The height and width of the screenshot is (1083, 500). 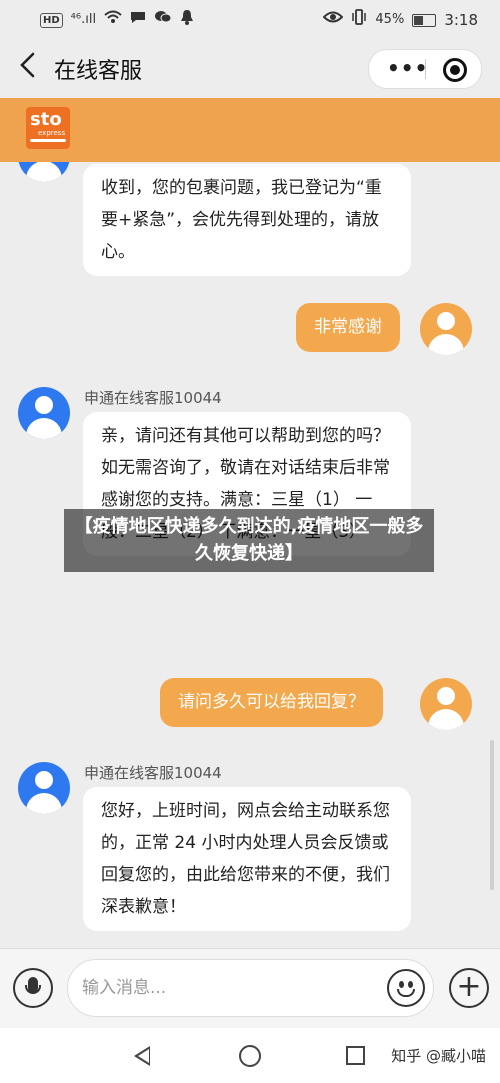 I want to click on message-bubble: 非常感谢, so click(x=348, y=327).